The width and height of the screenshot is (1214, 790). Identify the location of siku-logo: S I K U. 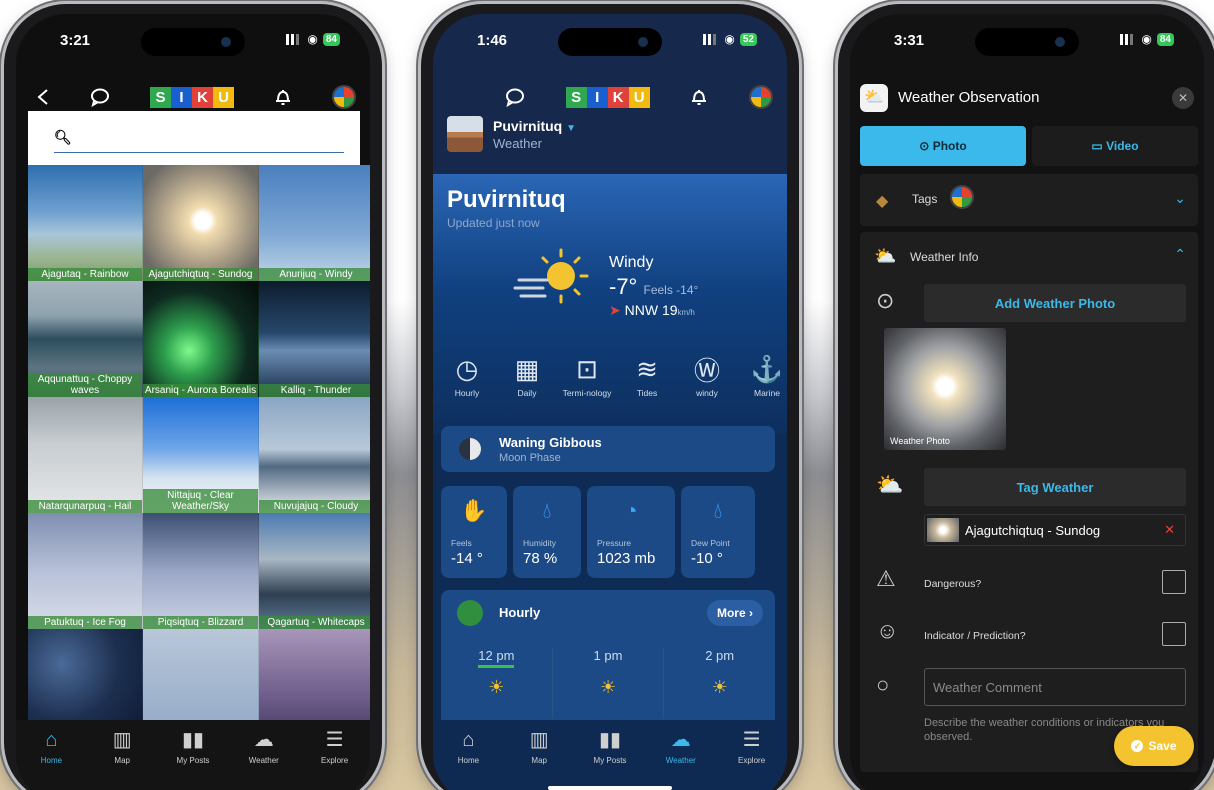
(192, 97).